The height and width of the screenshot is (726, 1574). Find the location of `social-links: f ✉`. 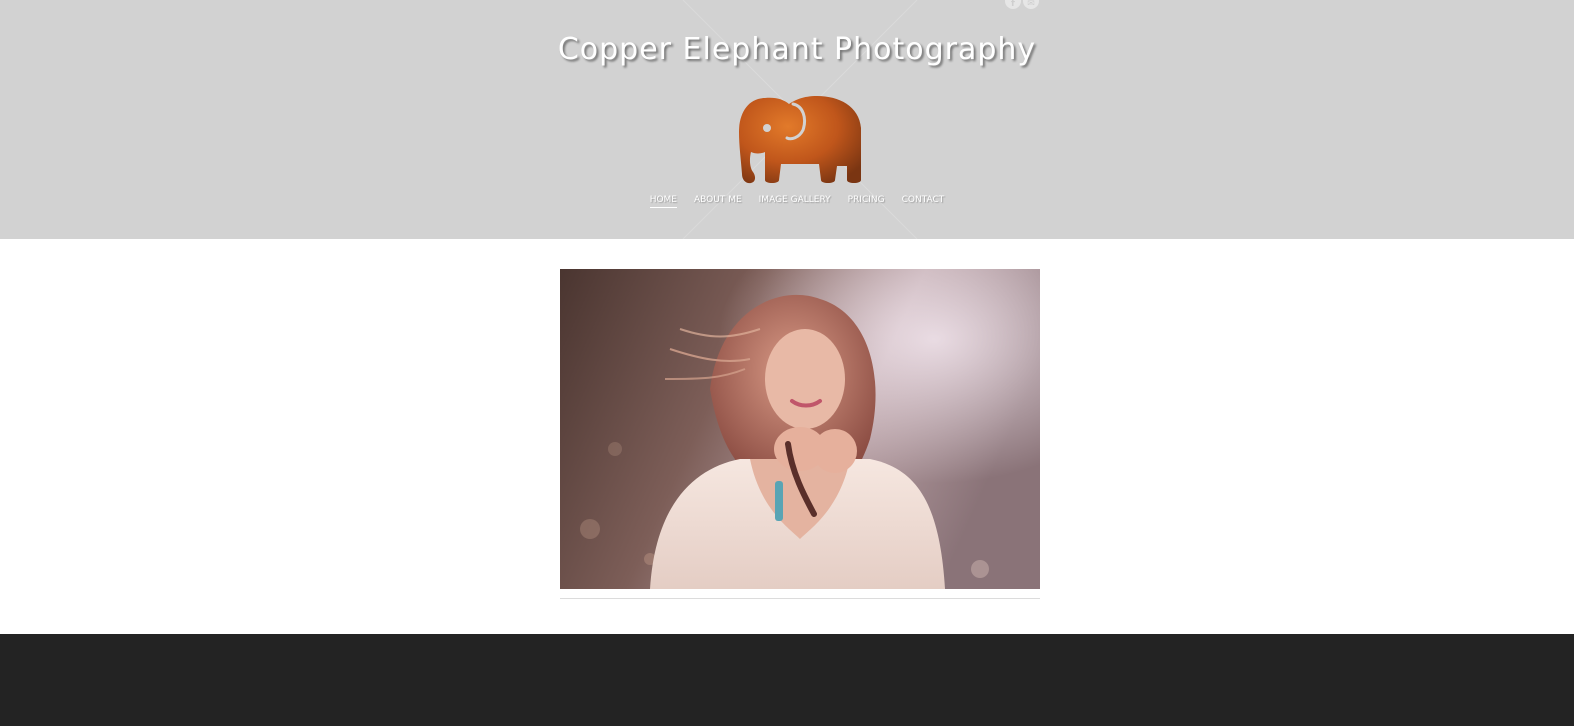

social-links: f ✉ is located at coordinates (1022, 4).